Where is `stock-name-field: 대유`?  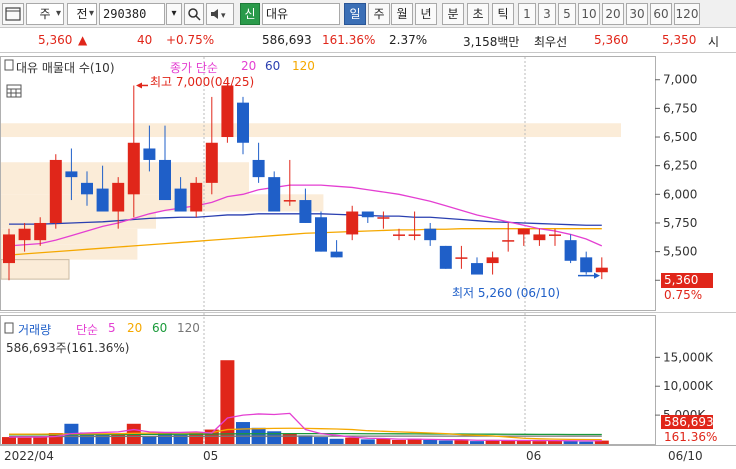
stock-name-field: 대유 is located at coordinates (301, 14).